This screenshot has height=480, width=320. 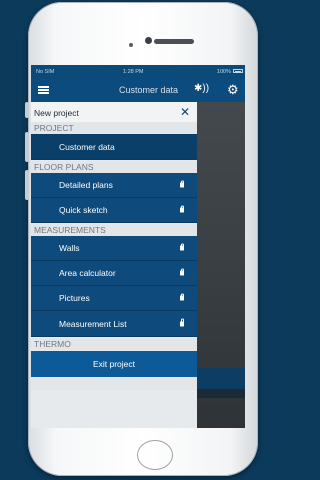 I want to click on volume-down-button, so click(x=27, y=185).